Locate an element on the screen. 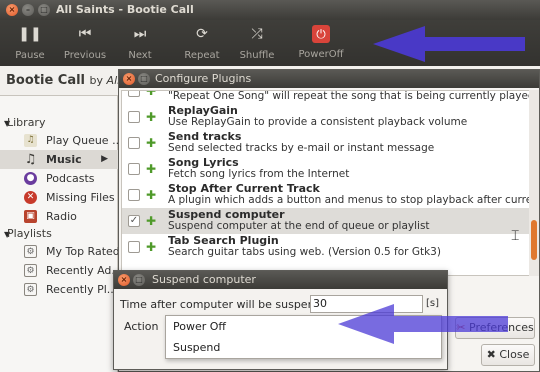  close-button: ✖ Close is located at coordinates (508, 355).